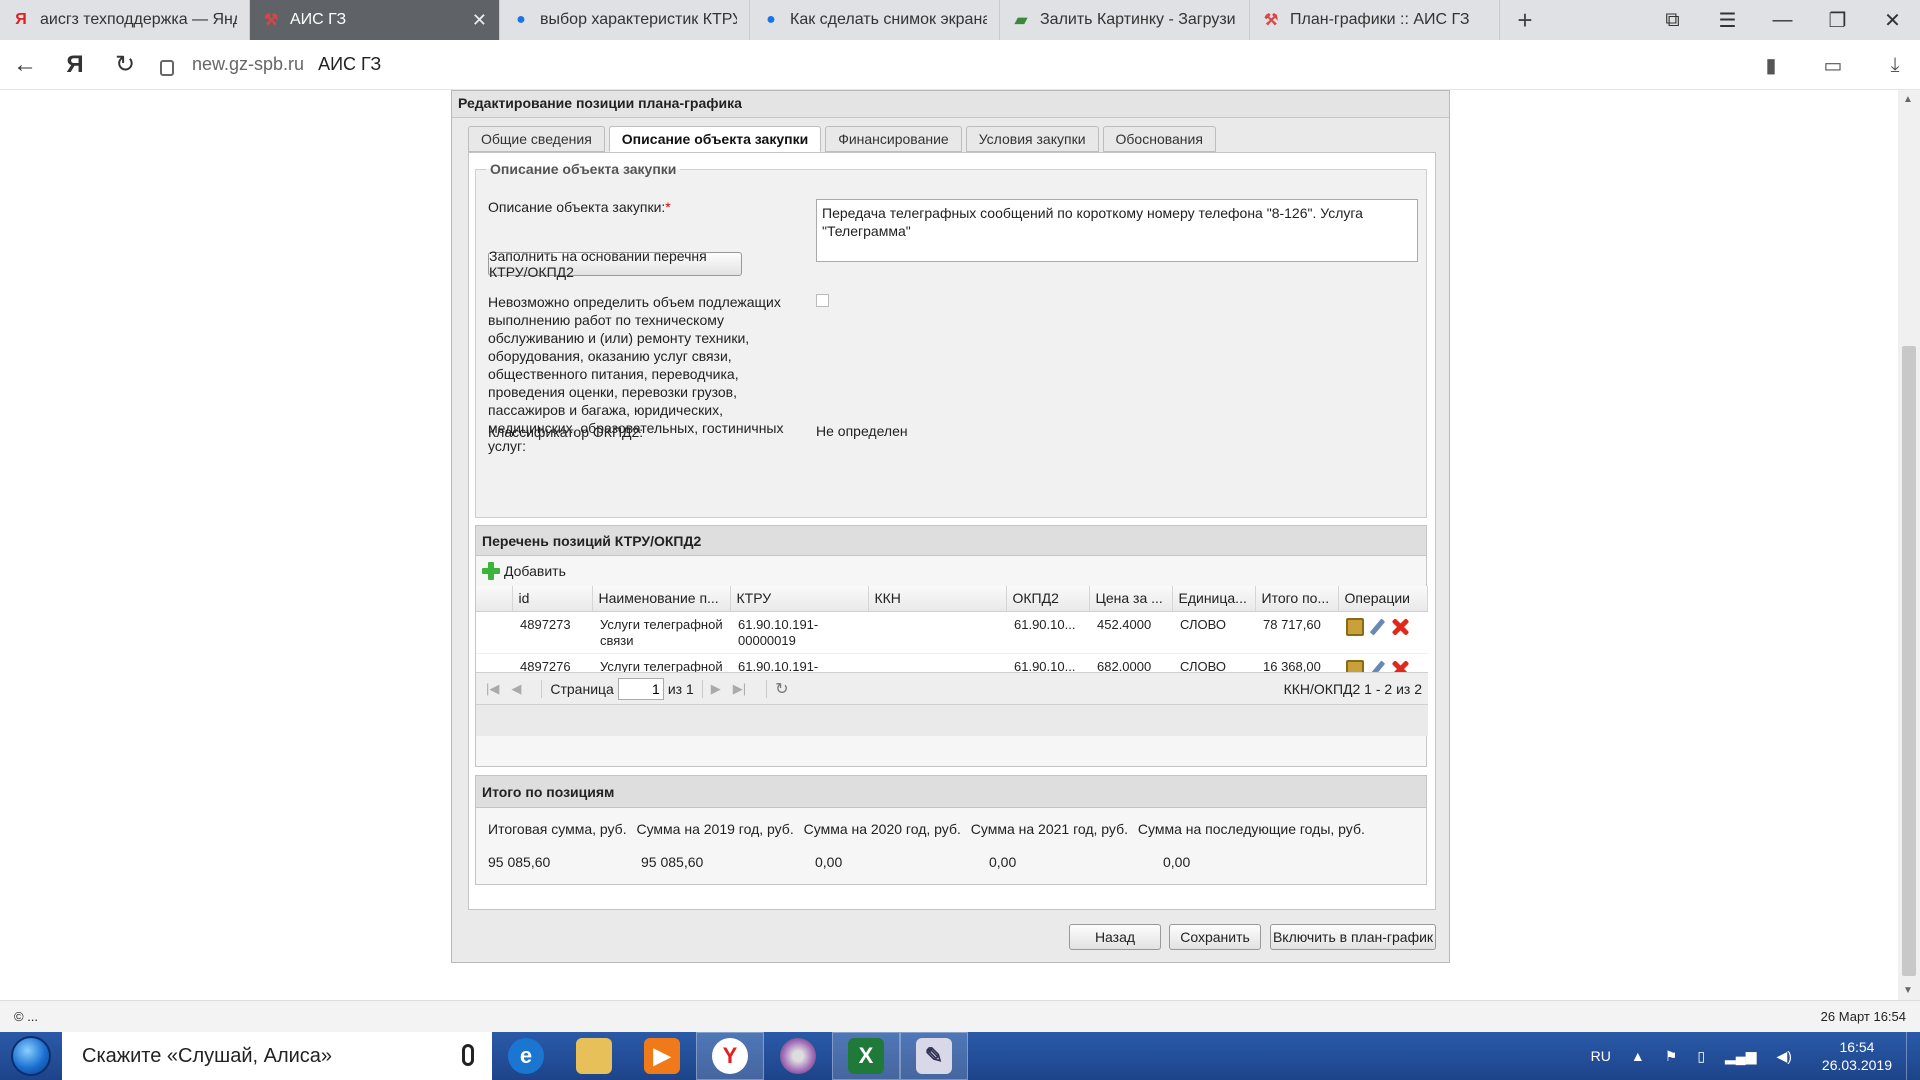 The height and width of the screenshot is (1080, 1920). What do you see at coordinates (1782, 20) in the screenshot?
I see `minimize-icon: —` at bounding box center [1782, 20].